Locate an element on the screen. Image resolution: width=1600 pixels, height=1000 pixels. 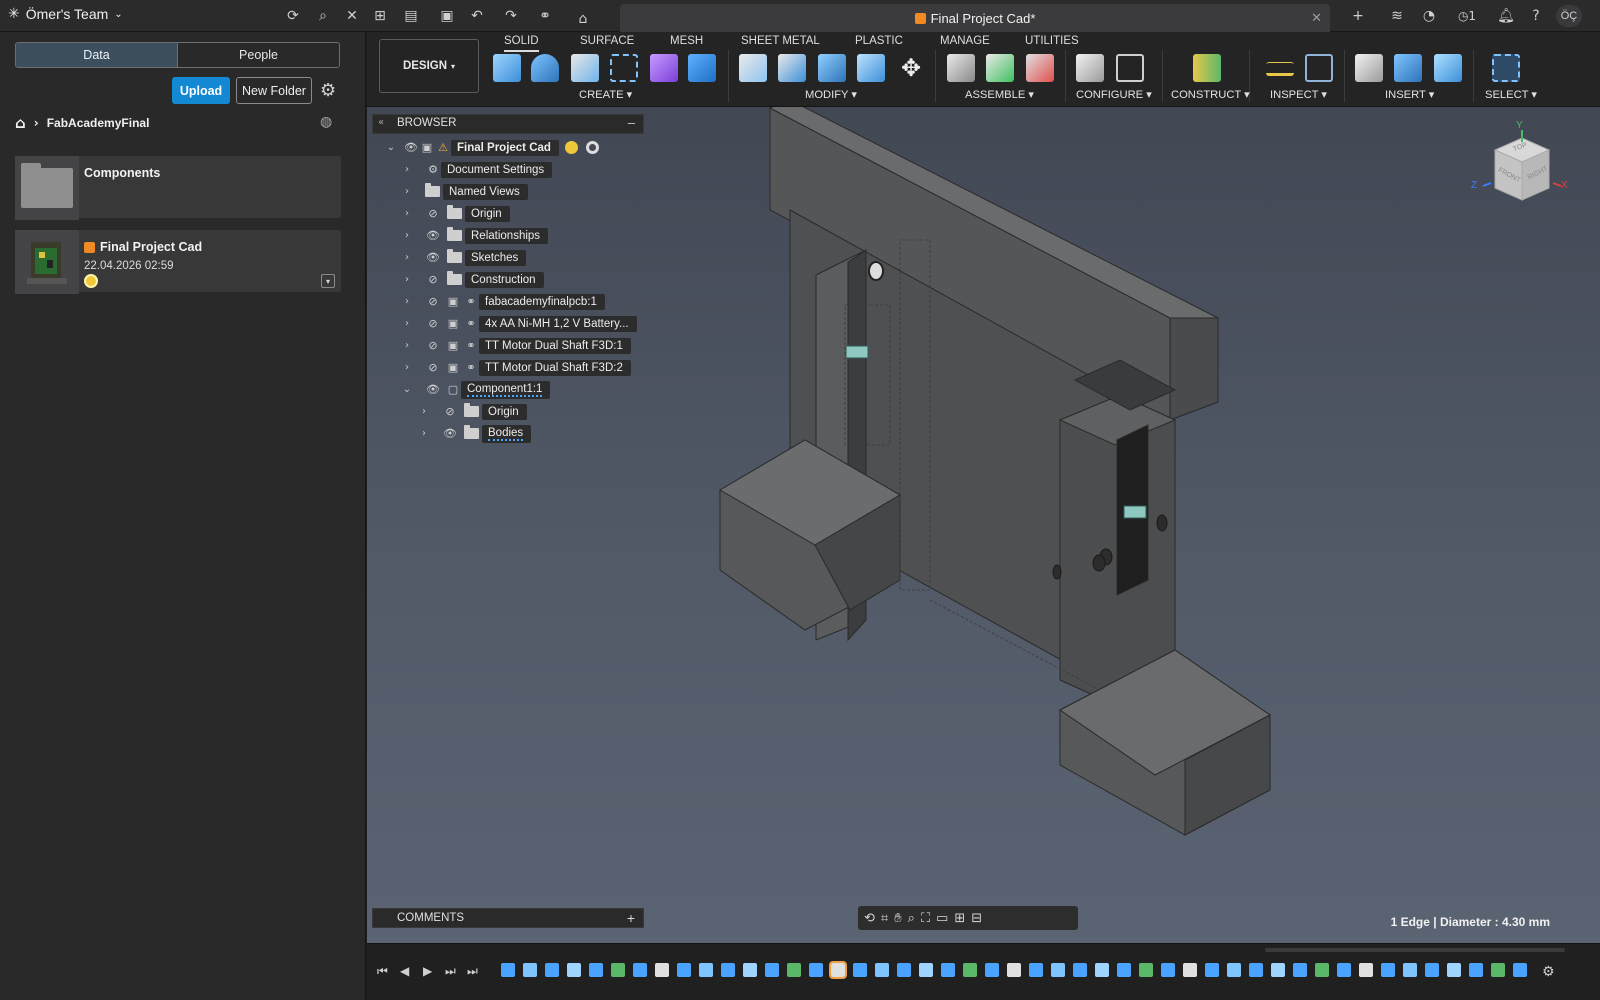
folder-item-components: Components is located at coordinates (178, 188).